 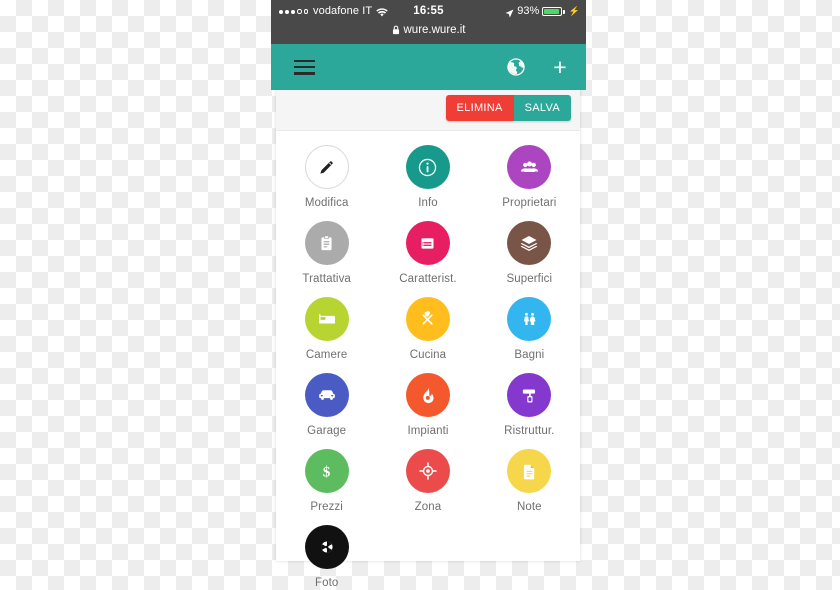 What do you see at coordinates (326, 279) in the screenshot?
I see `grid-item-label: Trattativa` at bounding box center [326, 279].